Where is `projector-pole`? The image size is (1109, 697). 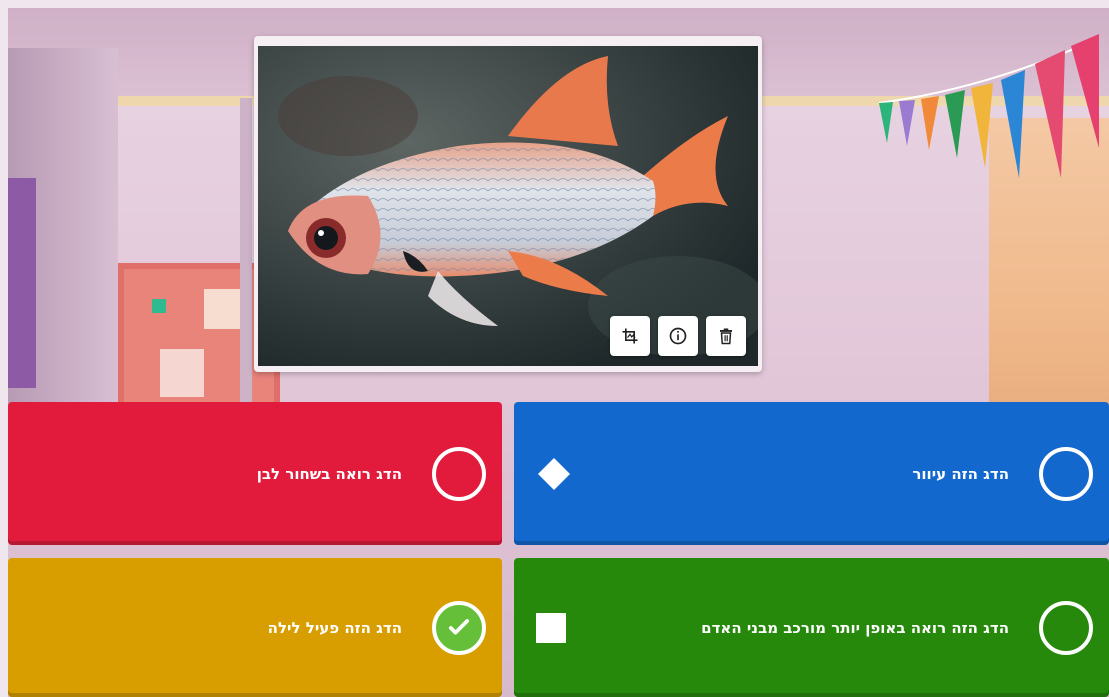
projector-pole is located at coordinates (246, 258).